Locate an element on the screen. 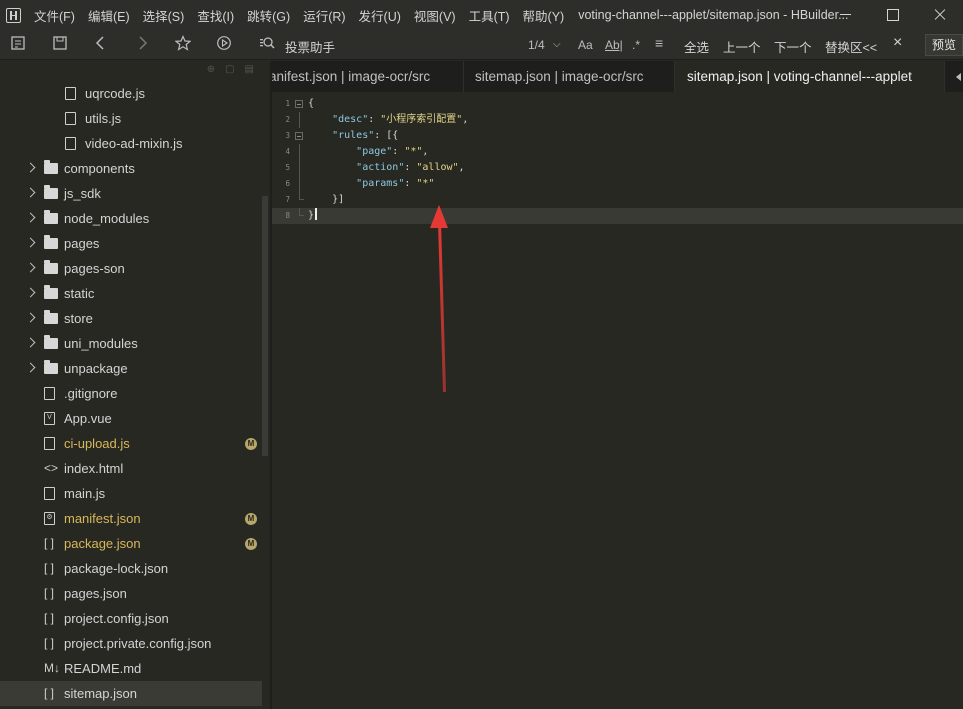 The height and width of the screenshot is (709, 963). tree-file: M↓ README.md is located at coordinates (131, 668).